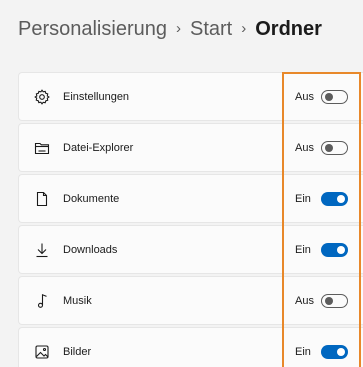 The height and width of the screenshot is (367, 363). Describe the element at coordinates (42, 199) in the screenshot. I see `document-icon` at that location.